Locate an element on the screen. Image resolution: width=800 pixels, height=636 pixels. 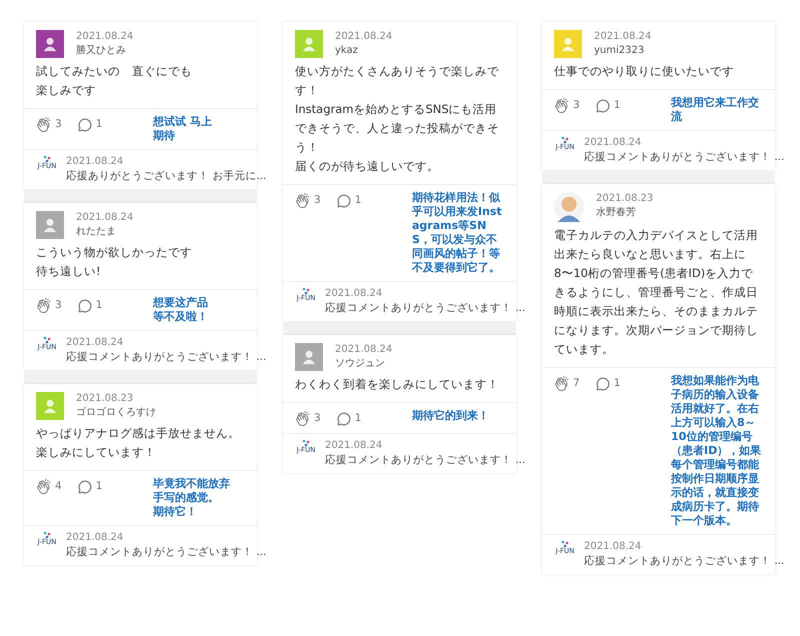
comment-text: 楽しみです is located at coordinates (66, 90).